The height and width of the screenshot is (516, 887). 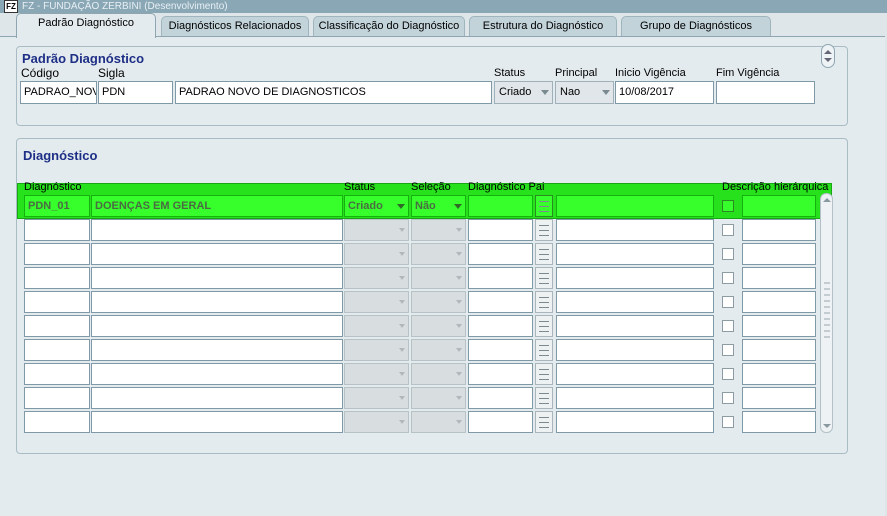 I want to click on record-scroll-spinner, so click(x=828, y=56).